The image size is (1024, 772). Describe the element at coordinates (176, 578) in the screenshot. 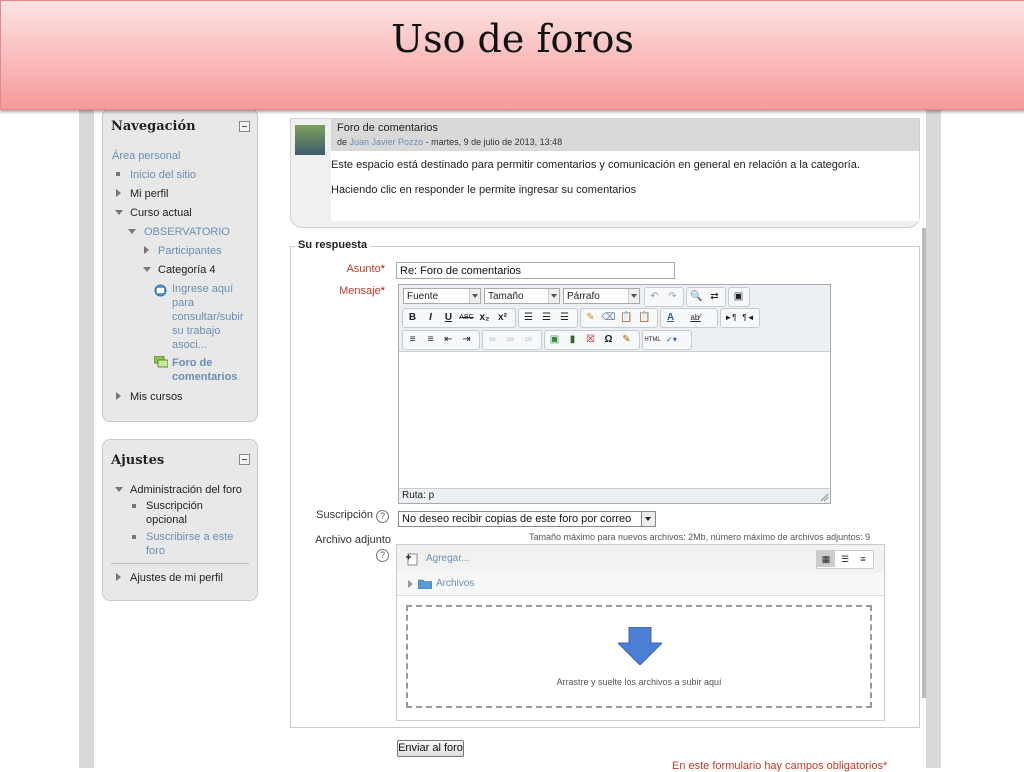

I see `settings-ajustes-perfil: Ajustes de mi perfil` at that location.